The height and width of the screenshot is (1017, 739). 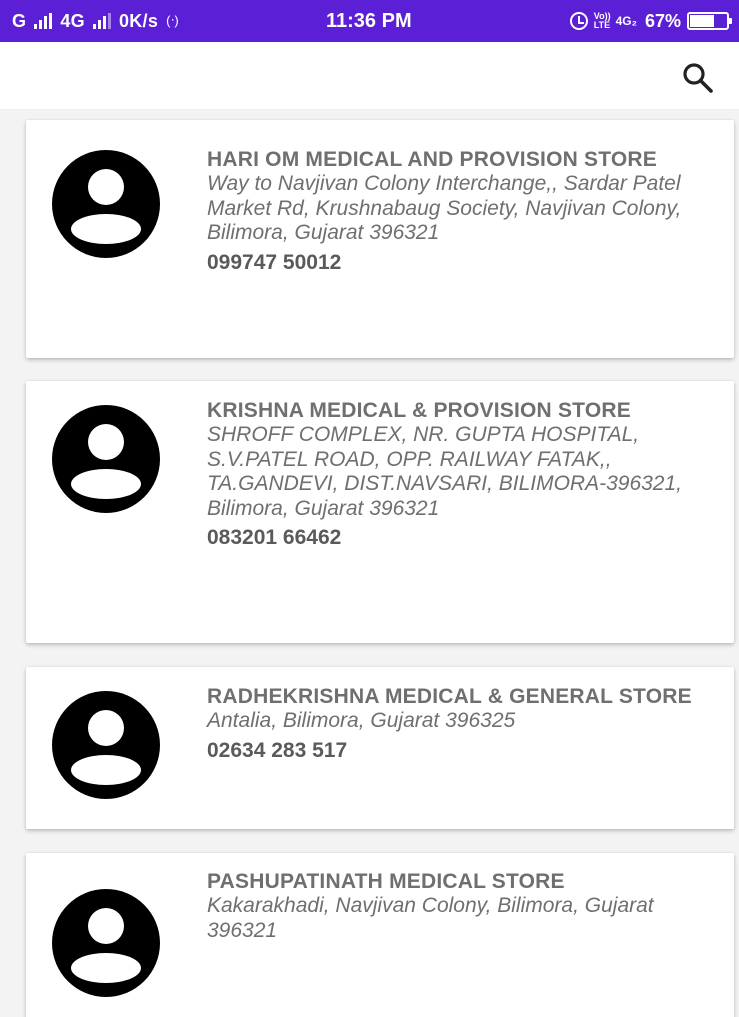 I want to click on battery-percent: 67%, so click(x=662, y=20).